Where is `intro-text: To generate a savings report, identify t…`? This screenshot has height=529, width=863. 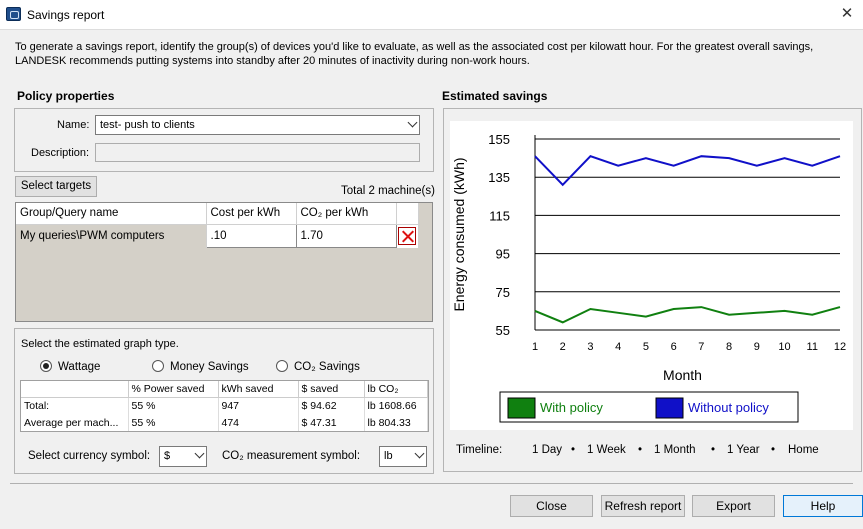 intro-text: To generate a savings report, identify t… is located at coordinates (414, 54).